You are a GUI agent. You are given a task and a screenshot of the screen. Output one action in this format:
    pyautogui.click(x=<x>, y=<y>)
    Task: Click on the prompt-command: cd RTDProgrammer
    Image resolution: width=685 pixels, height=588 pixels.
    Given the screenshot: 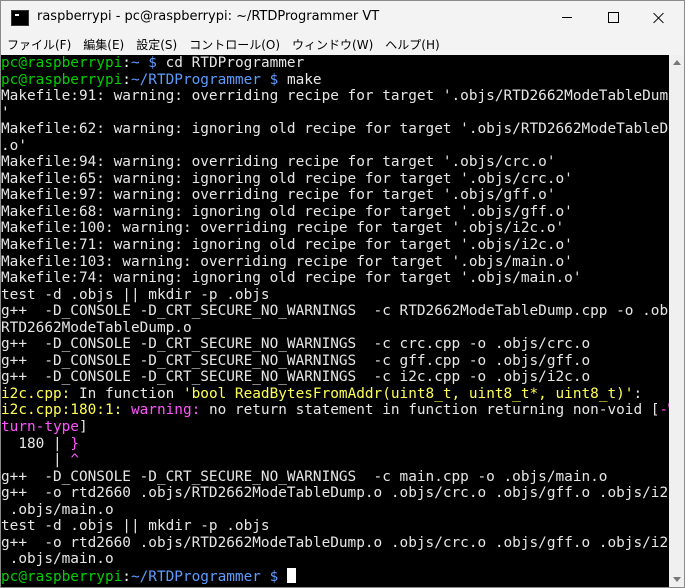 What is the action you would take?
    pyautogui.click(x=235, y=63)
    